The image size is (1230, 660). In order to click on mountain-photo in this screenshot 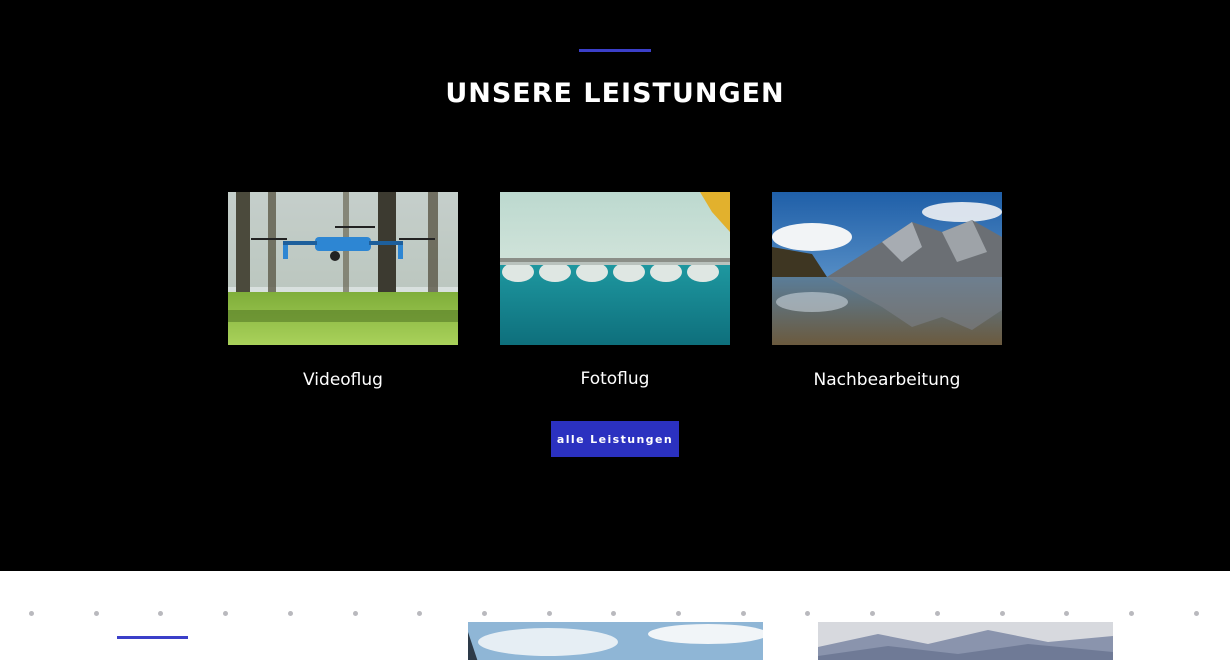, I will do `click(965, 641)`.